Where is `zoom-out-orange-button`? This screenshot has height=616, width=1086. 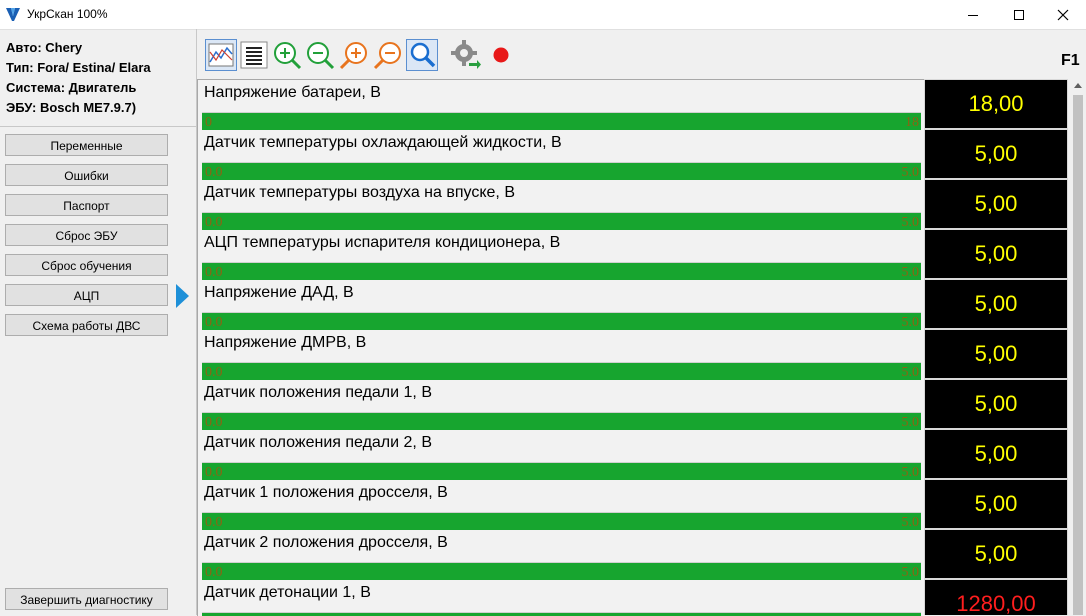
zoom-out-orange-button is located at coordinates (388, 55).